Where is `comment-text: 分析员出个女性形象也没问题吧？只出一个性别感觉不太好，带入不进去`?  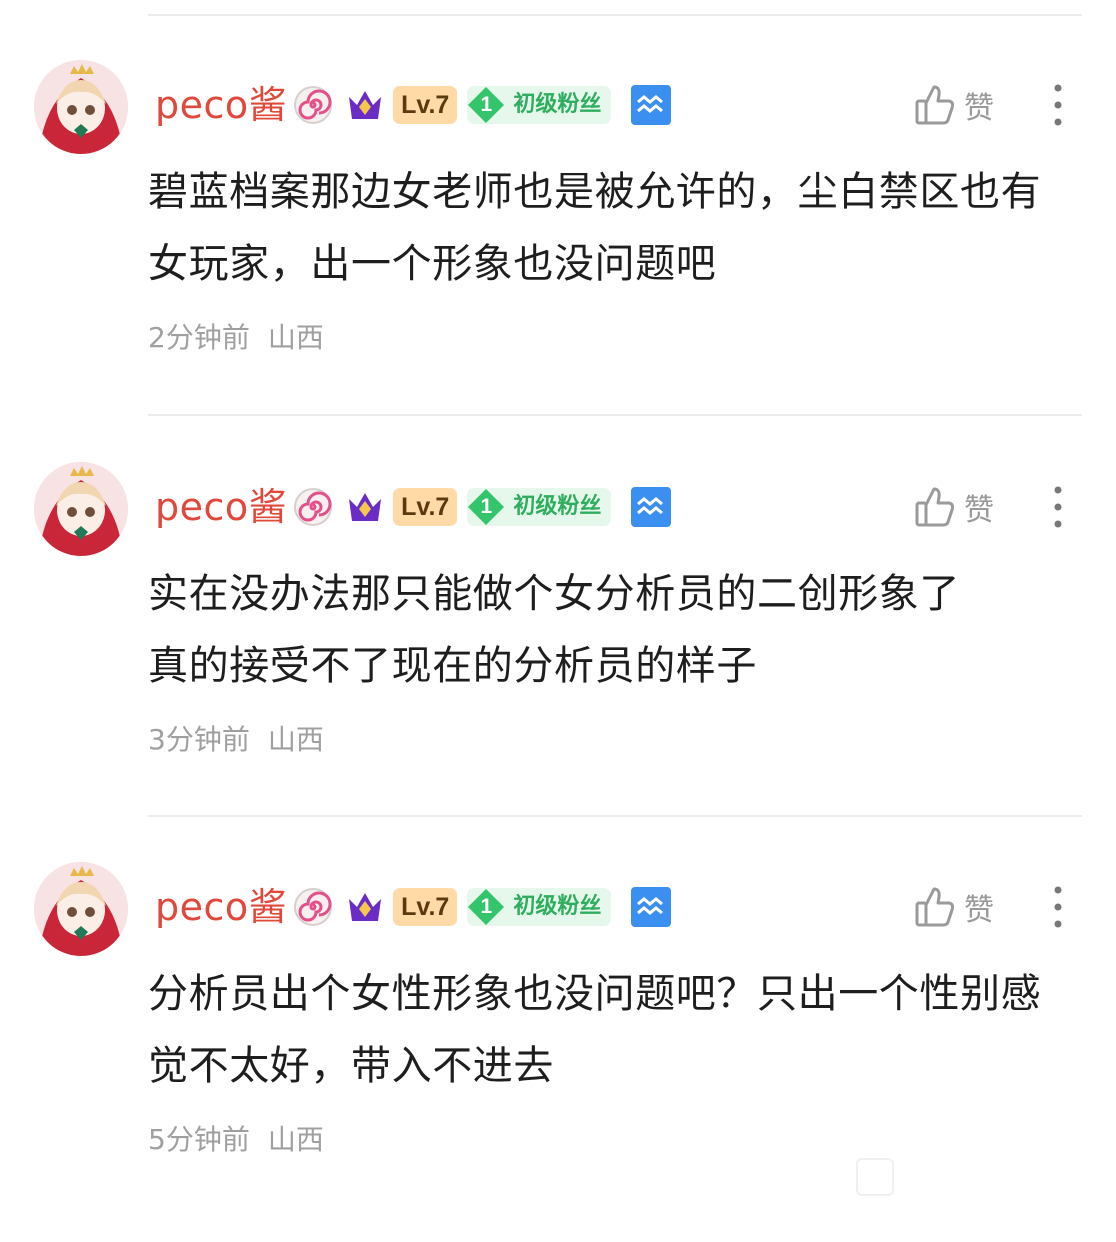 comment-text: 分析员出个女性形象也没问题吧？只出一个性别感觉不太好，带入不进去 is located at coordinates (595, 1030).